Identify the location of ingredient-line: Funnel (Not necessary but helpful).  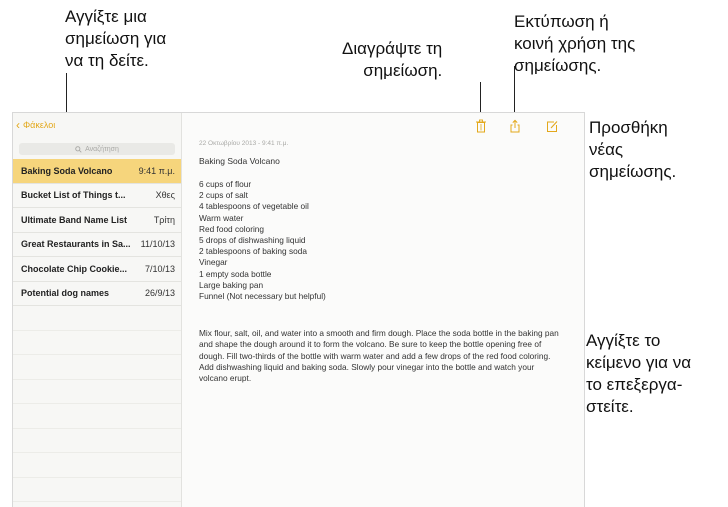
(262, 296).